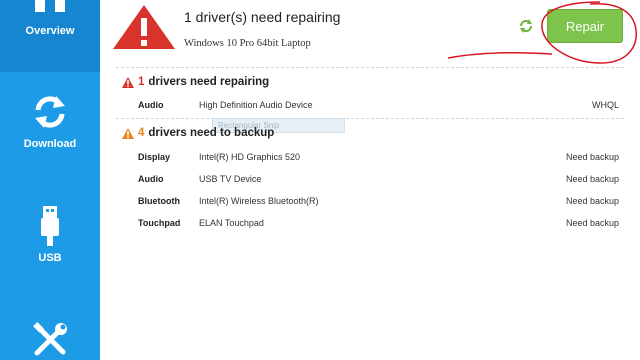 The height and width of the screenshot is (360, 640). I want to click on usb-icon, so click(50, 226).